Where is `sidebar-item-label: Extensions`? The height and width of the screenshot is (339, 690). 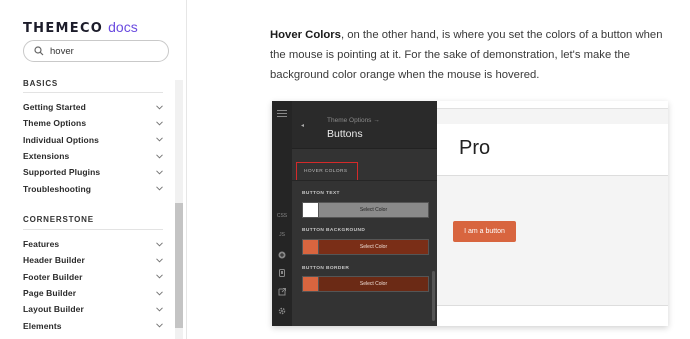
sidebar-item-label: Extensions is located at coordinates (46, 156).